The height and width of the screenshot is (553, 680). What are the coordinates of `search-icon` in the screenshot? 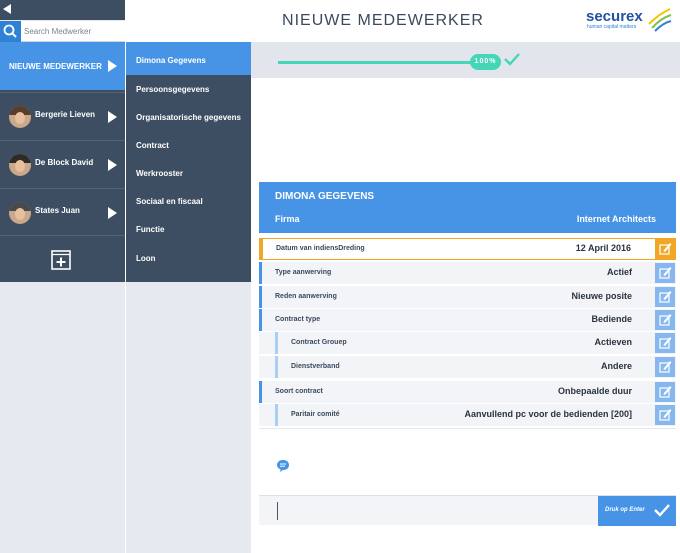 It's located at (10, 31).